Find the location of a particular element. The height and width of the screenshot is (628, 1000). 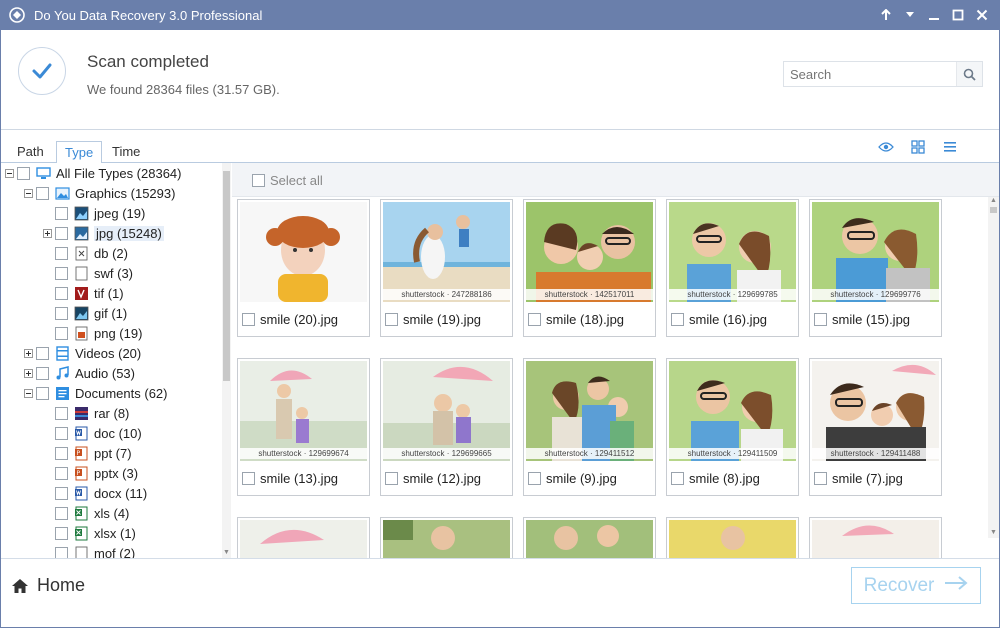

file-card: shutterstock · 129411488 smile (7).jpg is located at coordinates (875, 427).